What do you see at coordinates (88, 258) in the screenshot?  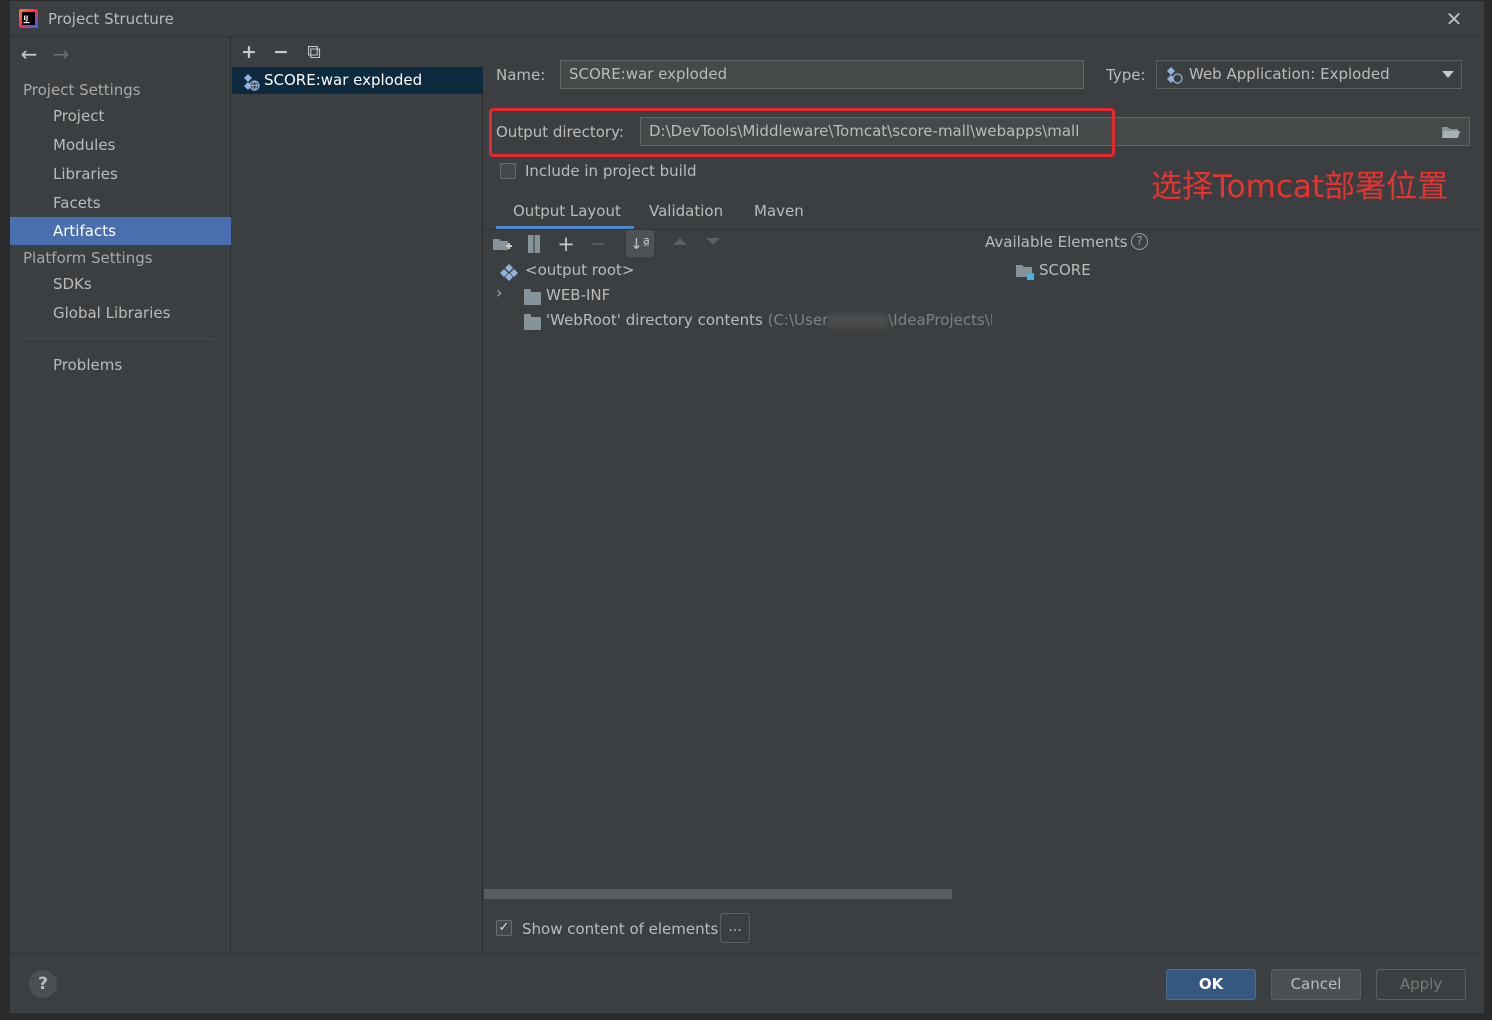 I see `platform-settings-header: Platform Settings` at bounding box center [88, 258].